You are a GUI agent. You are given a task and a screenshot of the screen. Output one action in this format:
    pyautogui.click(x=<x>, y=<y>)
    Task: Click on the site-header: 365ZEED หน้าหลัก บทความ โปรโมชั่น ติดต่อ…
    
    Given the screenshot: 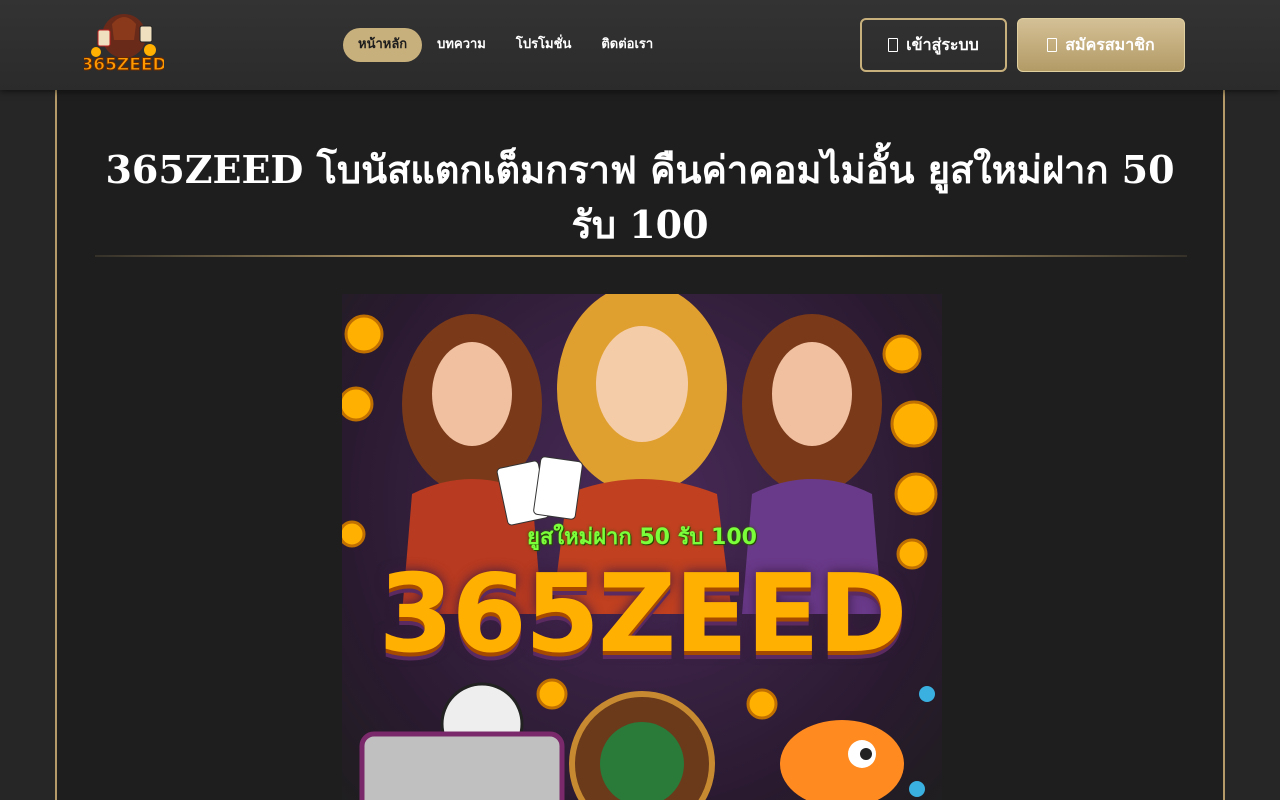 What is the action you would take?
    pyautogui.click(x=640, y=45)
    